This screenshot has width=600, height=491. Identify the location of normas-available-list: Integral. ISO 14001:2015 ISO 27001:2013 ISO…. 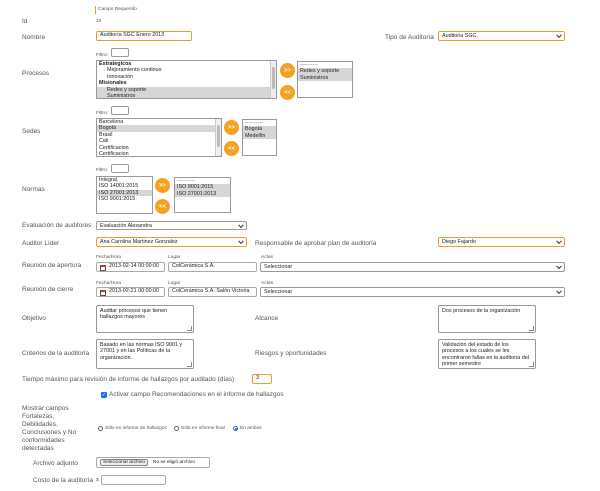
(124, 195).